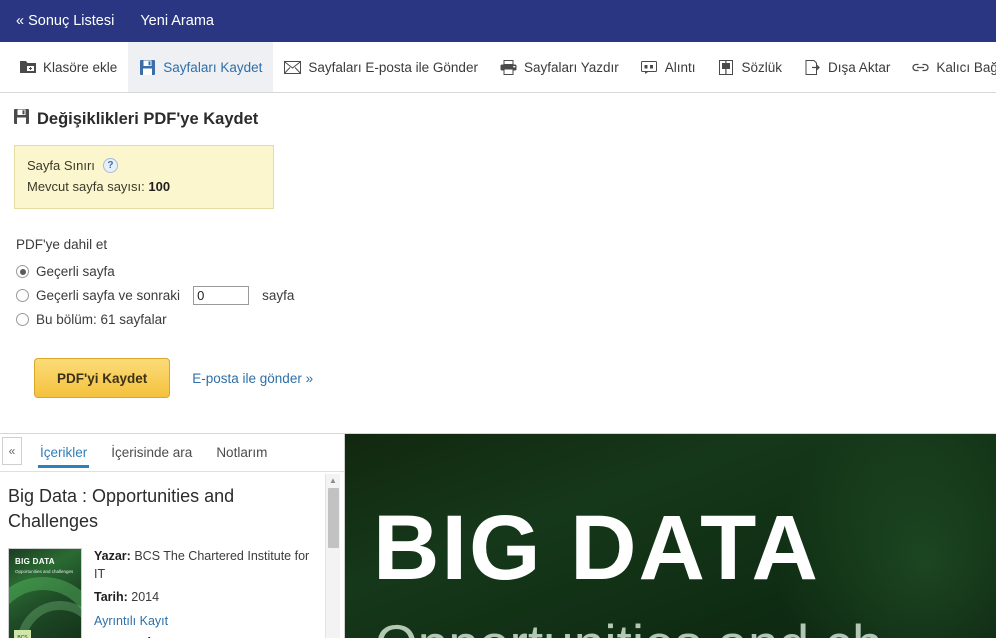 The width and height of the screenshot is (996, 638). What do you see at coordinates (22, 271) in the screenshot?
I see `radio-current-page` at bounding box center [22, 271].